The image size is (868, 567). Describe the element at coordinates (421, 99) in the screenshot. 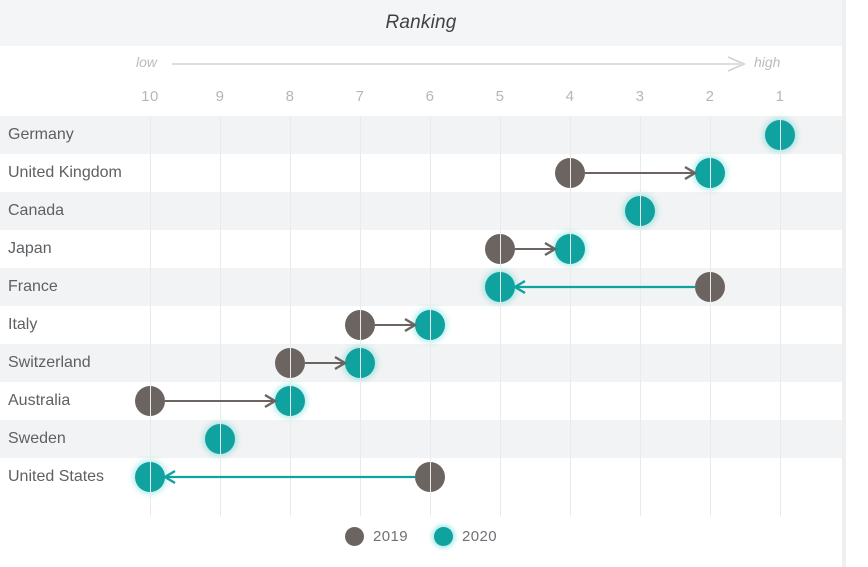

I see `x-axis-tick-labels: 10 9 8 7 6 5 4 3 2 1` at that location.